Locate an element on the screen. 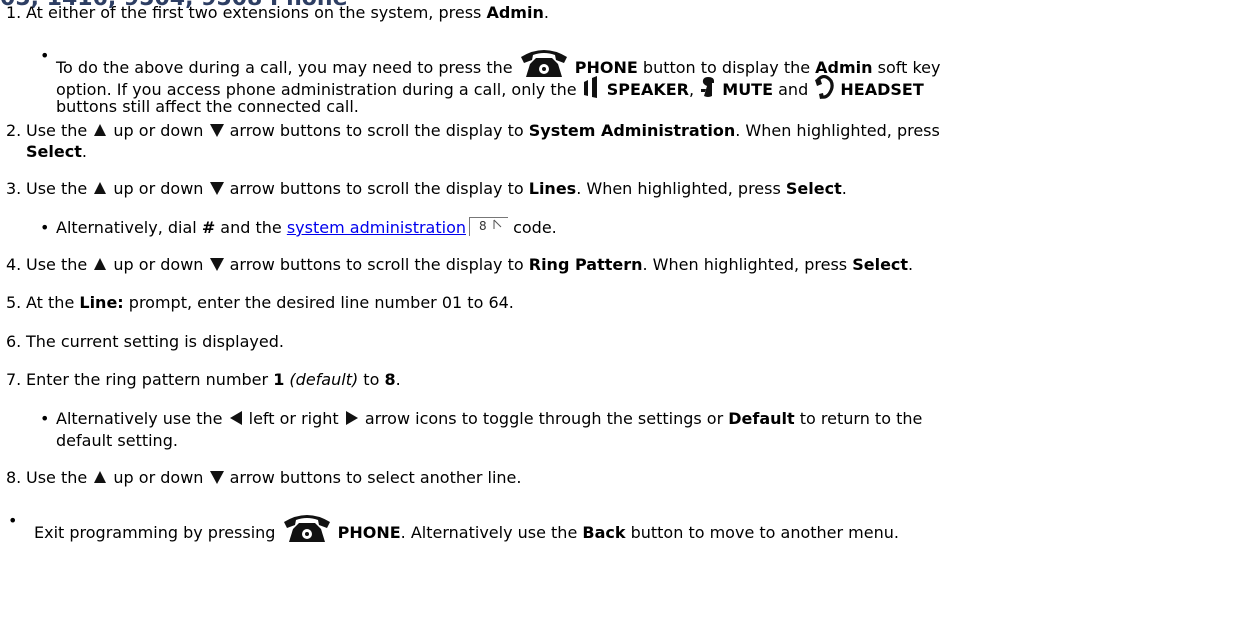 The width and height of the screenshot is (1259, 623). step-number: 2. is located at coordinates (14, 130).